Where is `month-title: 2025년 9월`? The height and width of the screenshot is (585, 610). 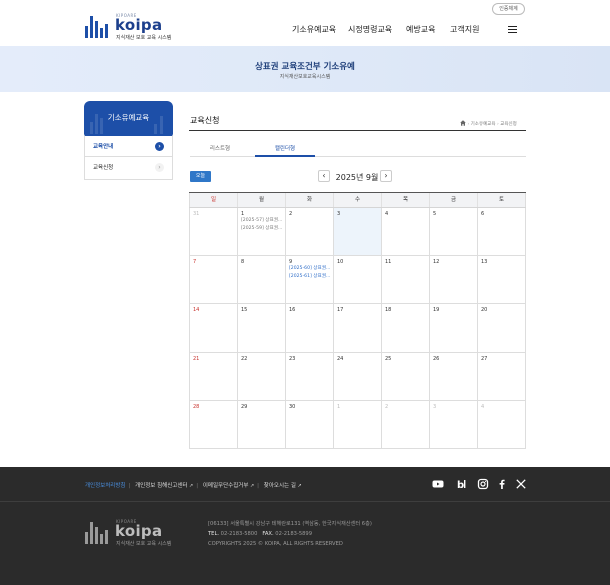
month-title: 2025년 9월 is located at coordinates (357, 177).